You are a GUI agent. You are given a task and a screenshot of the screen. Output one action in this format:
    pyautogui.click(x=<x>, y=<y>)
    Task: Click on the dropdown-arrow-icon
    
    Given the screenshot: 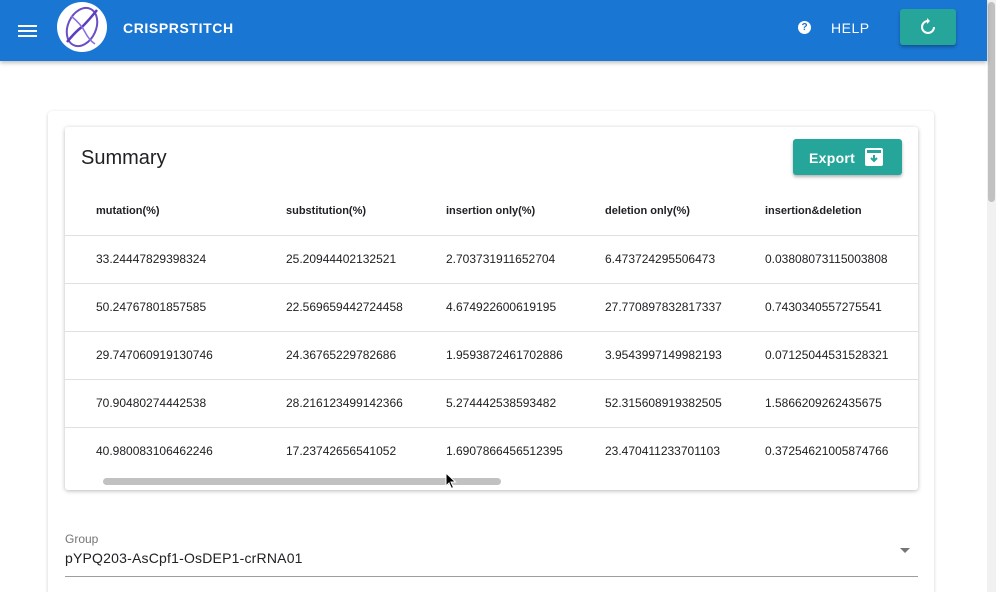 What is the action you would take?
    pyautogui.click(x=905, y=550)
    